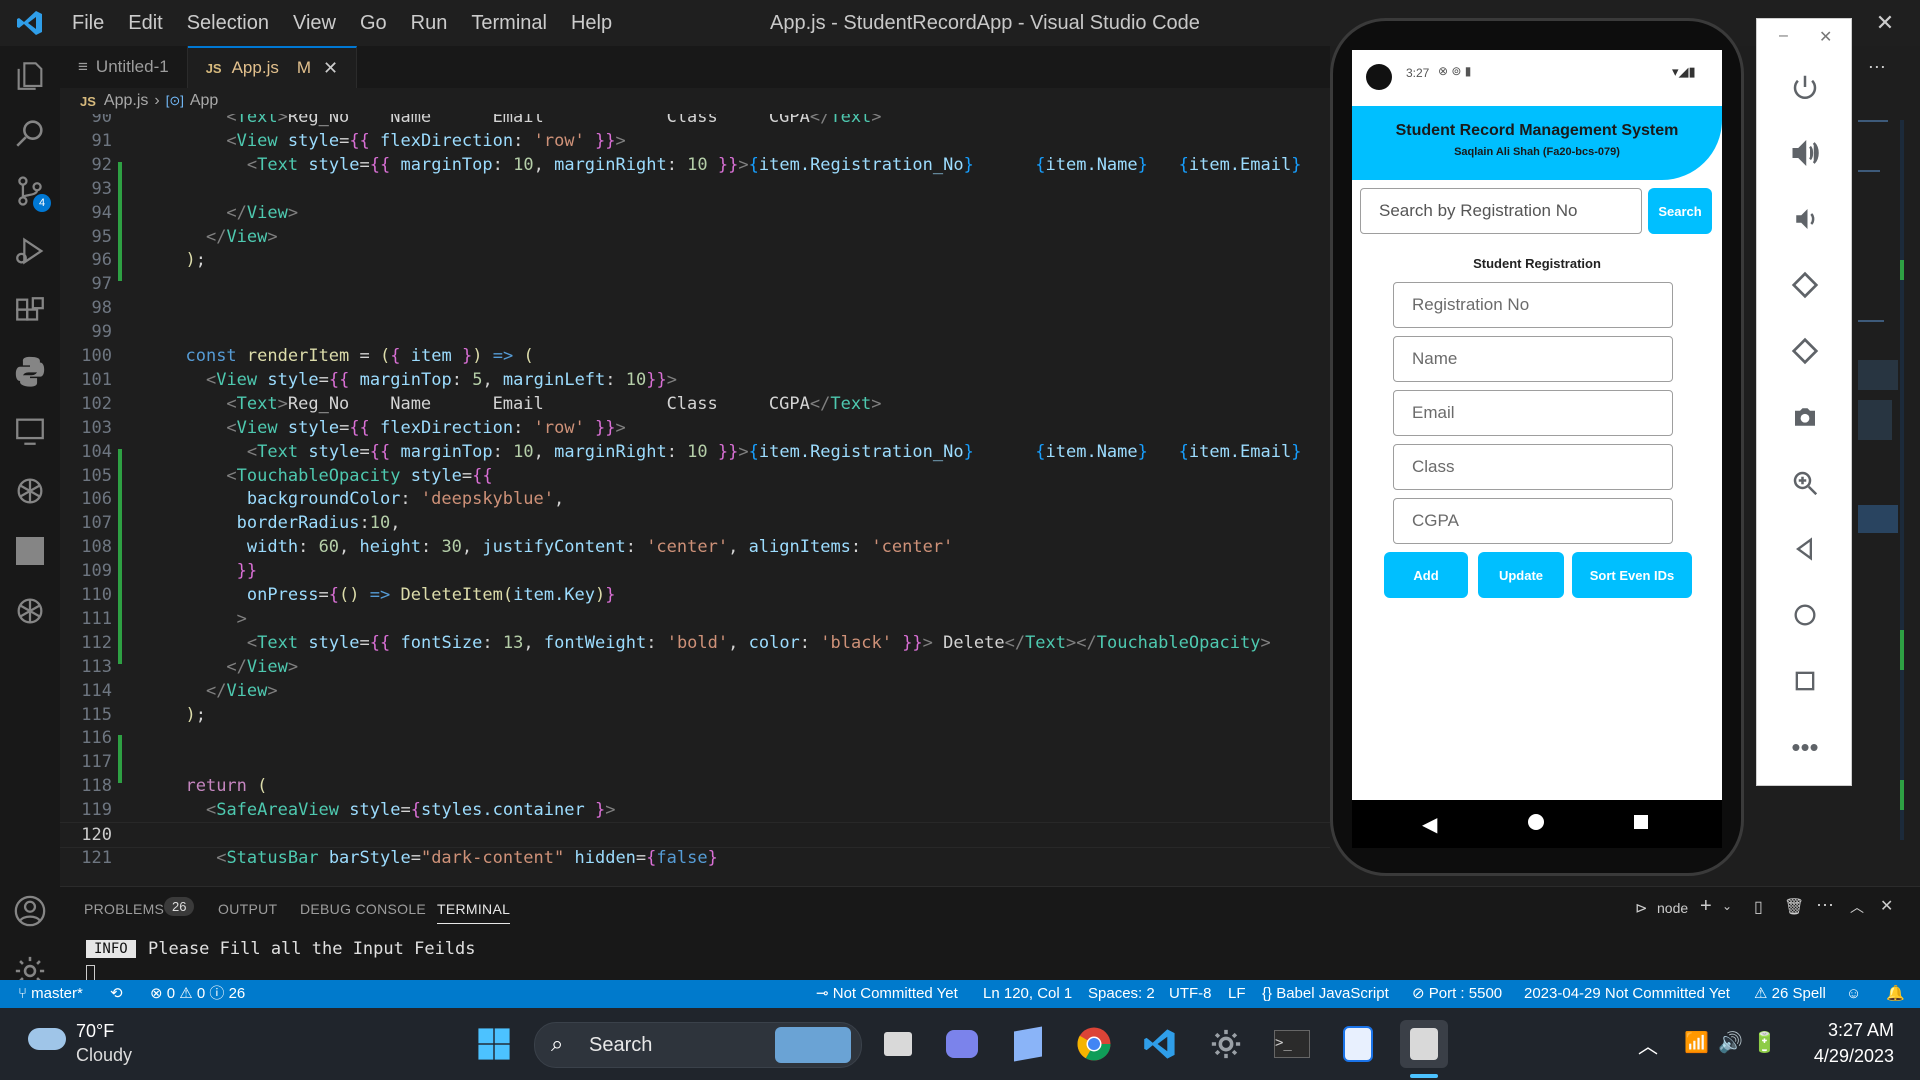  What do you see at coordinates (1325, 994) in the screenshot?
I see `language-mode: {} Babel JavaScript` at bounding box center [1325, 994].